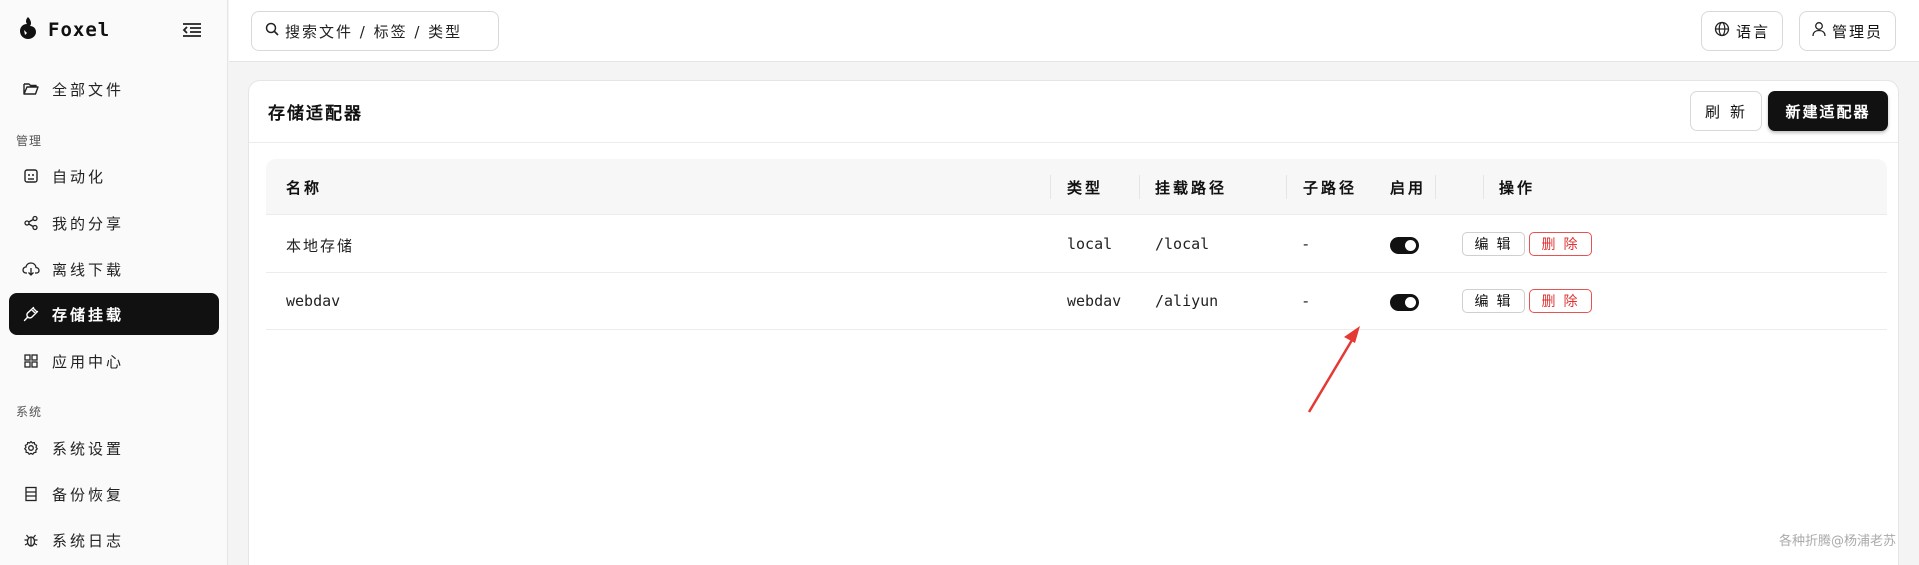 Image resolution: width=1919 pixels, height=565 pixels. I want to click on table-row: 本地存储 local /local - 编辑 删除, so click(1076, 244).